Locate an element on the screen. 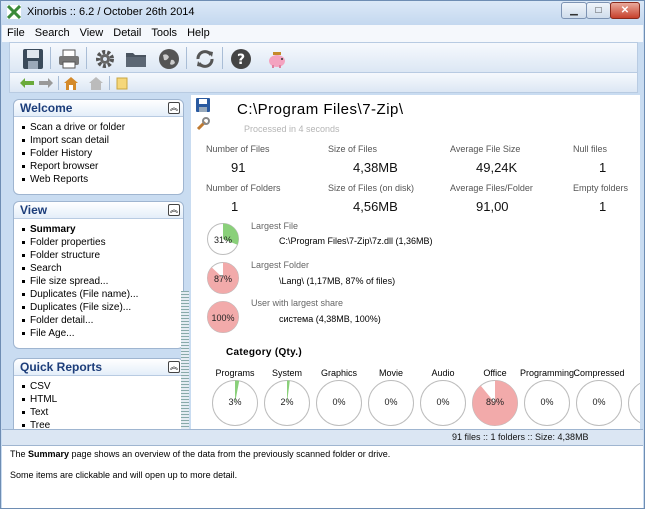  description-text: The is located at coordinates (19, 454).